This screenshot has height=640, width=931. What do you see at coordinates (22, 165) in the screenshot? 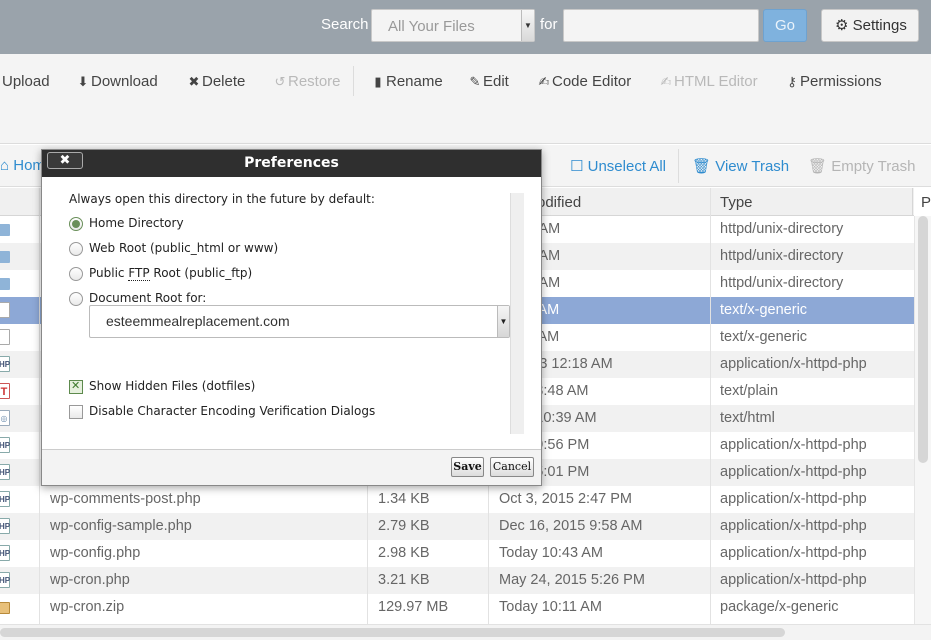
I see `home-button: ⌂ Hom` at bounding box center [22, 165].